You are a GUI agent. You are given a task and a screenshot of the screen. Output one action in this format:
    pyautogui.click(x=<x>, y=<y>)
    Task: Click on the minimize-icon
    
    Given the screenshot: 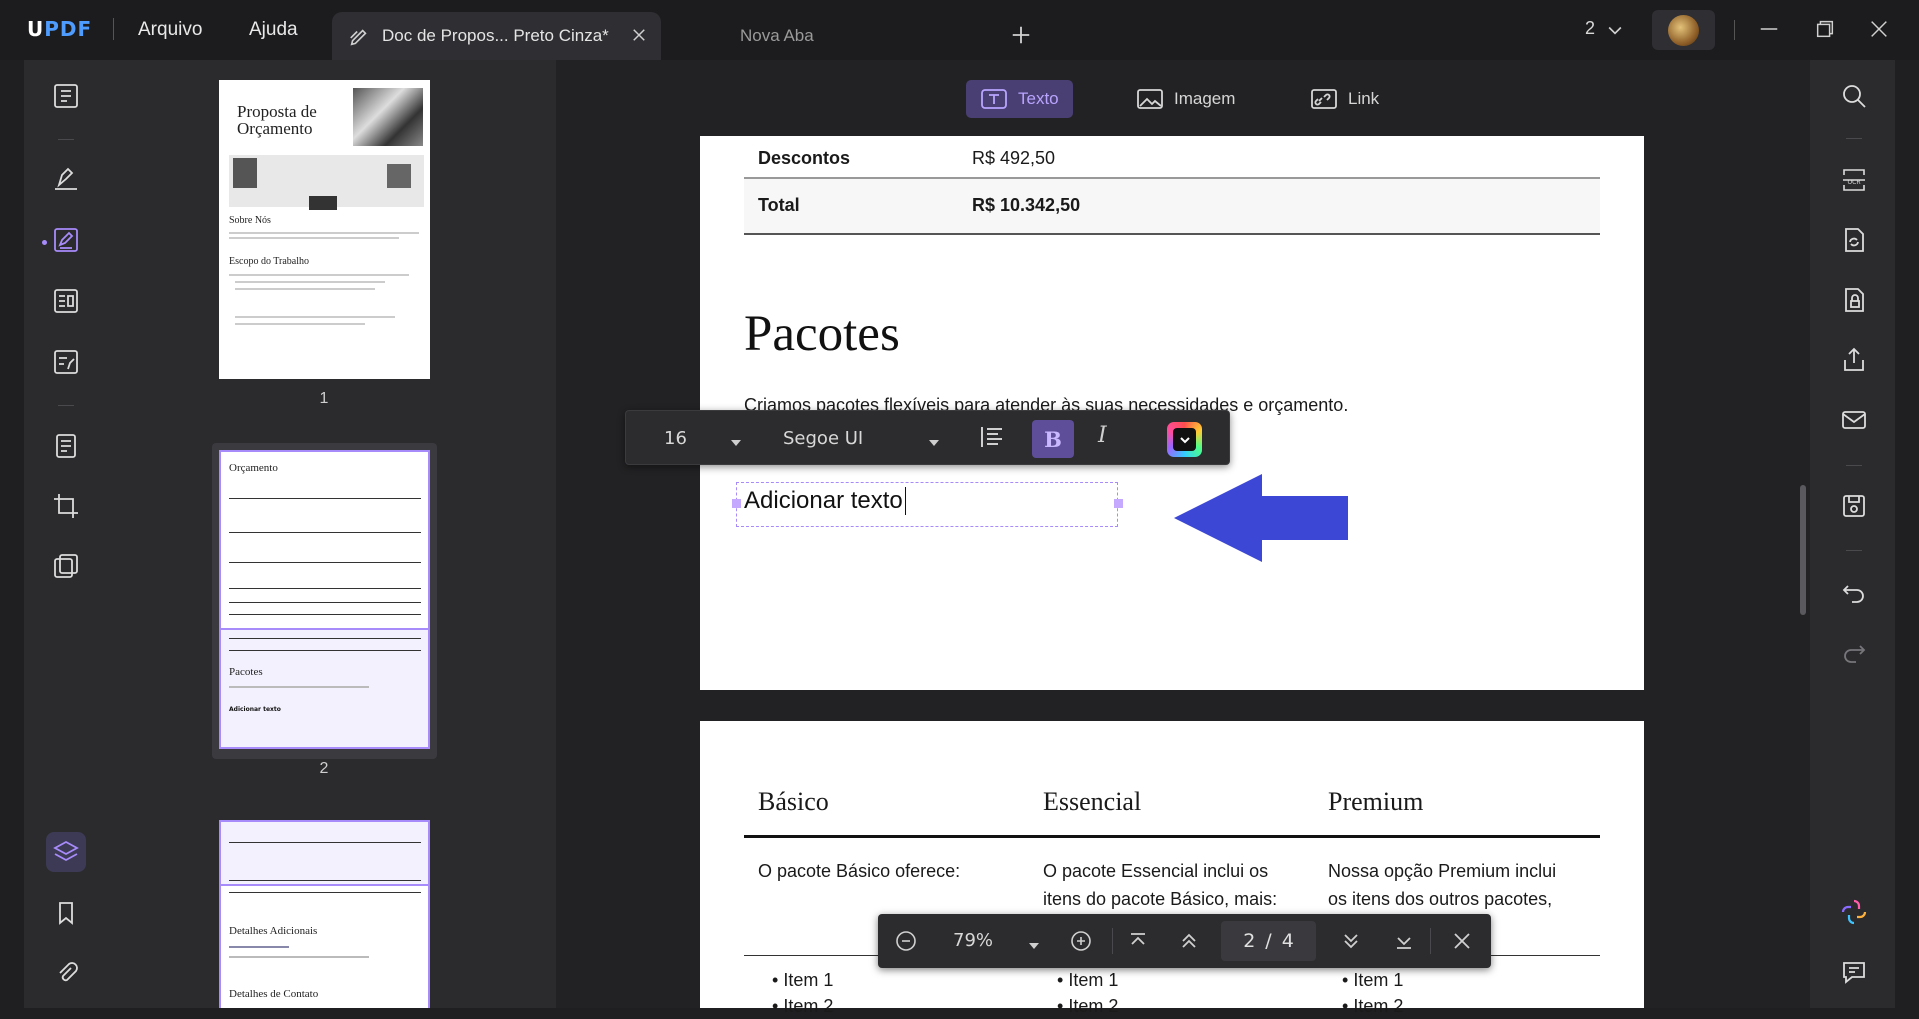 What is the action you would take?
    pyautogui.click(x=1769, y=31)
    